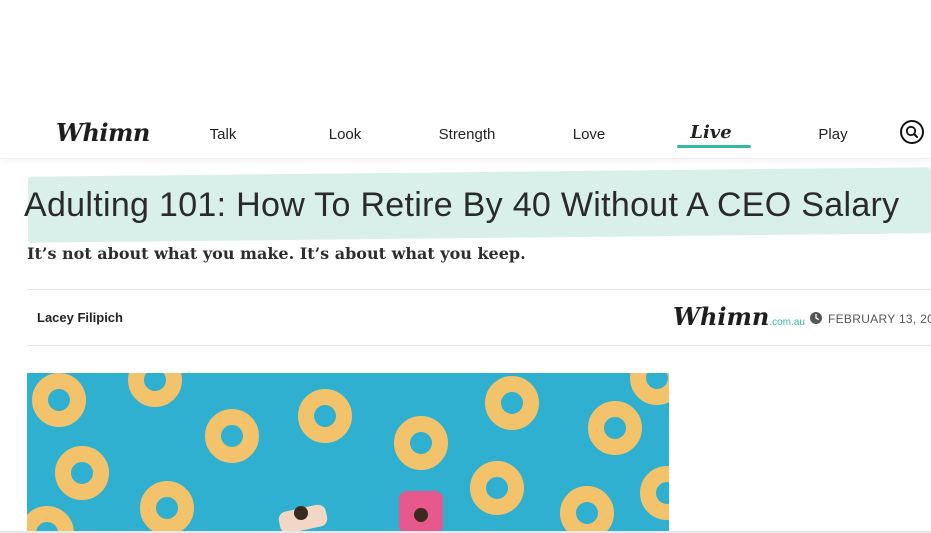  What do you see at coordinates (80, 317) in the screenshot?
I see `author-name: Lacey Filipich` at bounding box center [80, 317].